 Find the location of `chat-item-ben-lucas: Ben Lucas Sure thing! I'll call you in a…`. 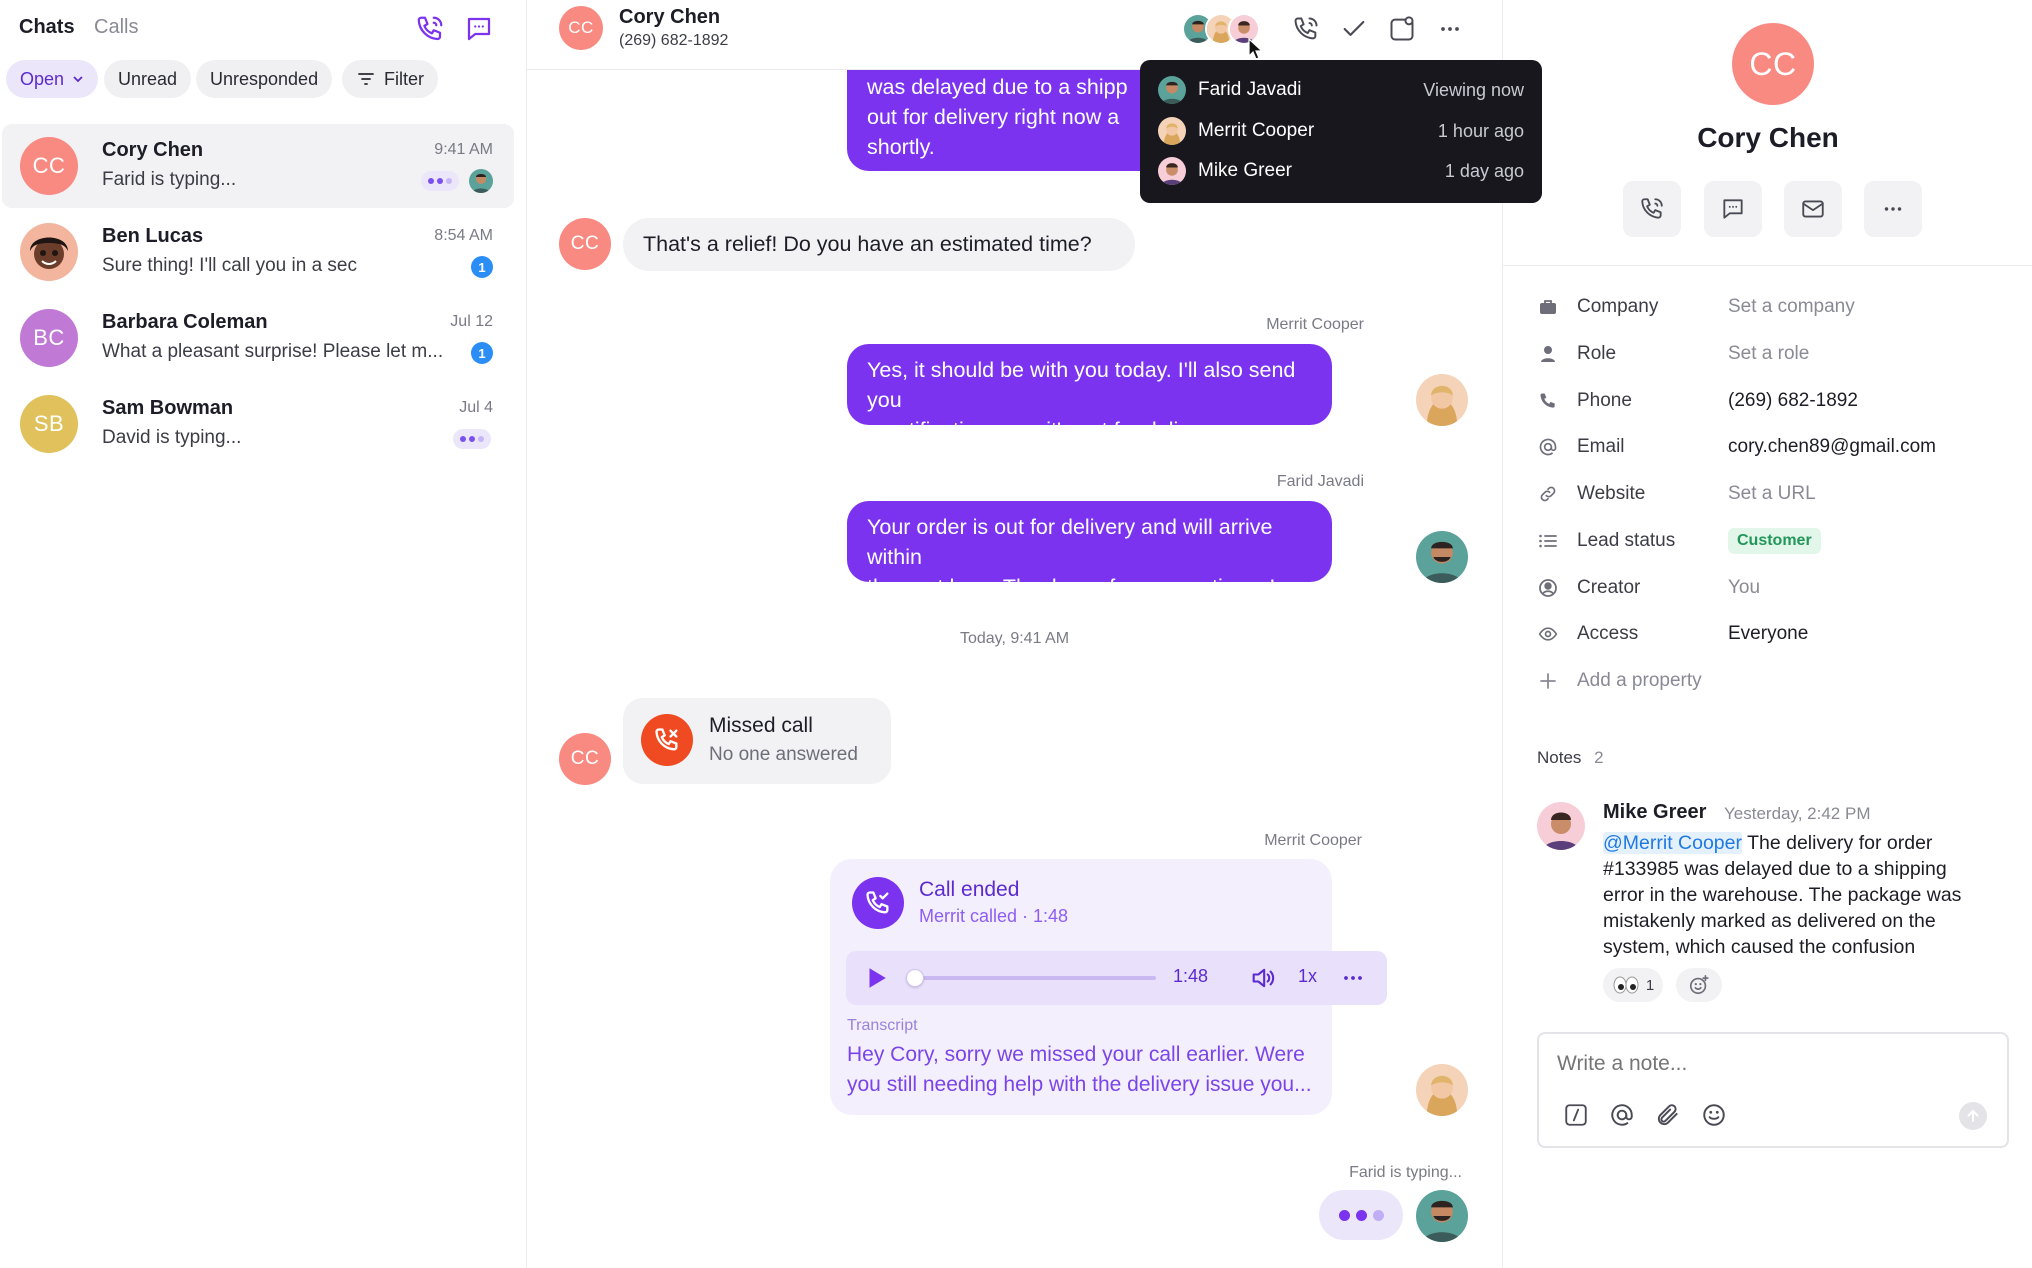

chat-item-ben-lucas: Ben Lucas Sure thing! I'll call you in a… is located at coordinates (258, 252).